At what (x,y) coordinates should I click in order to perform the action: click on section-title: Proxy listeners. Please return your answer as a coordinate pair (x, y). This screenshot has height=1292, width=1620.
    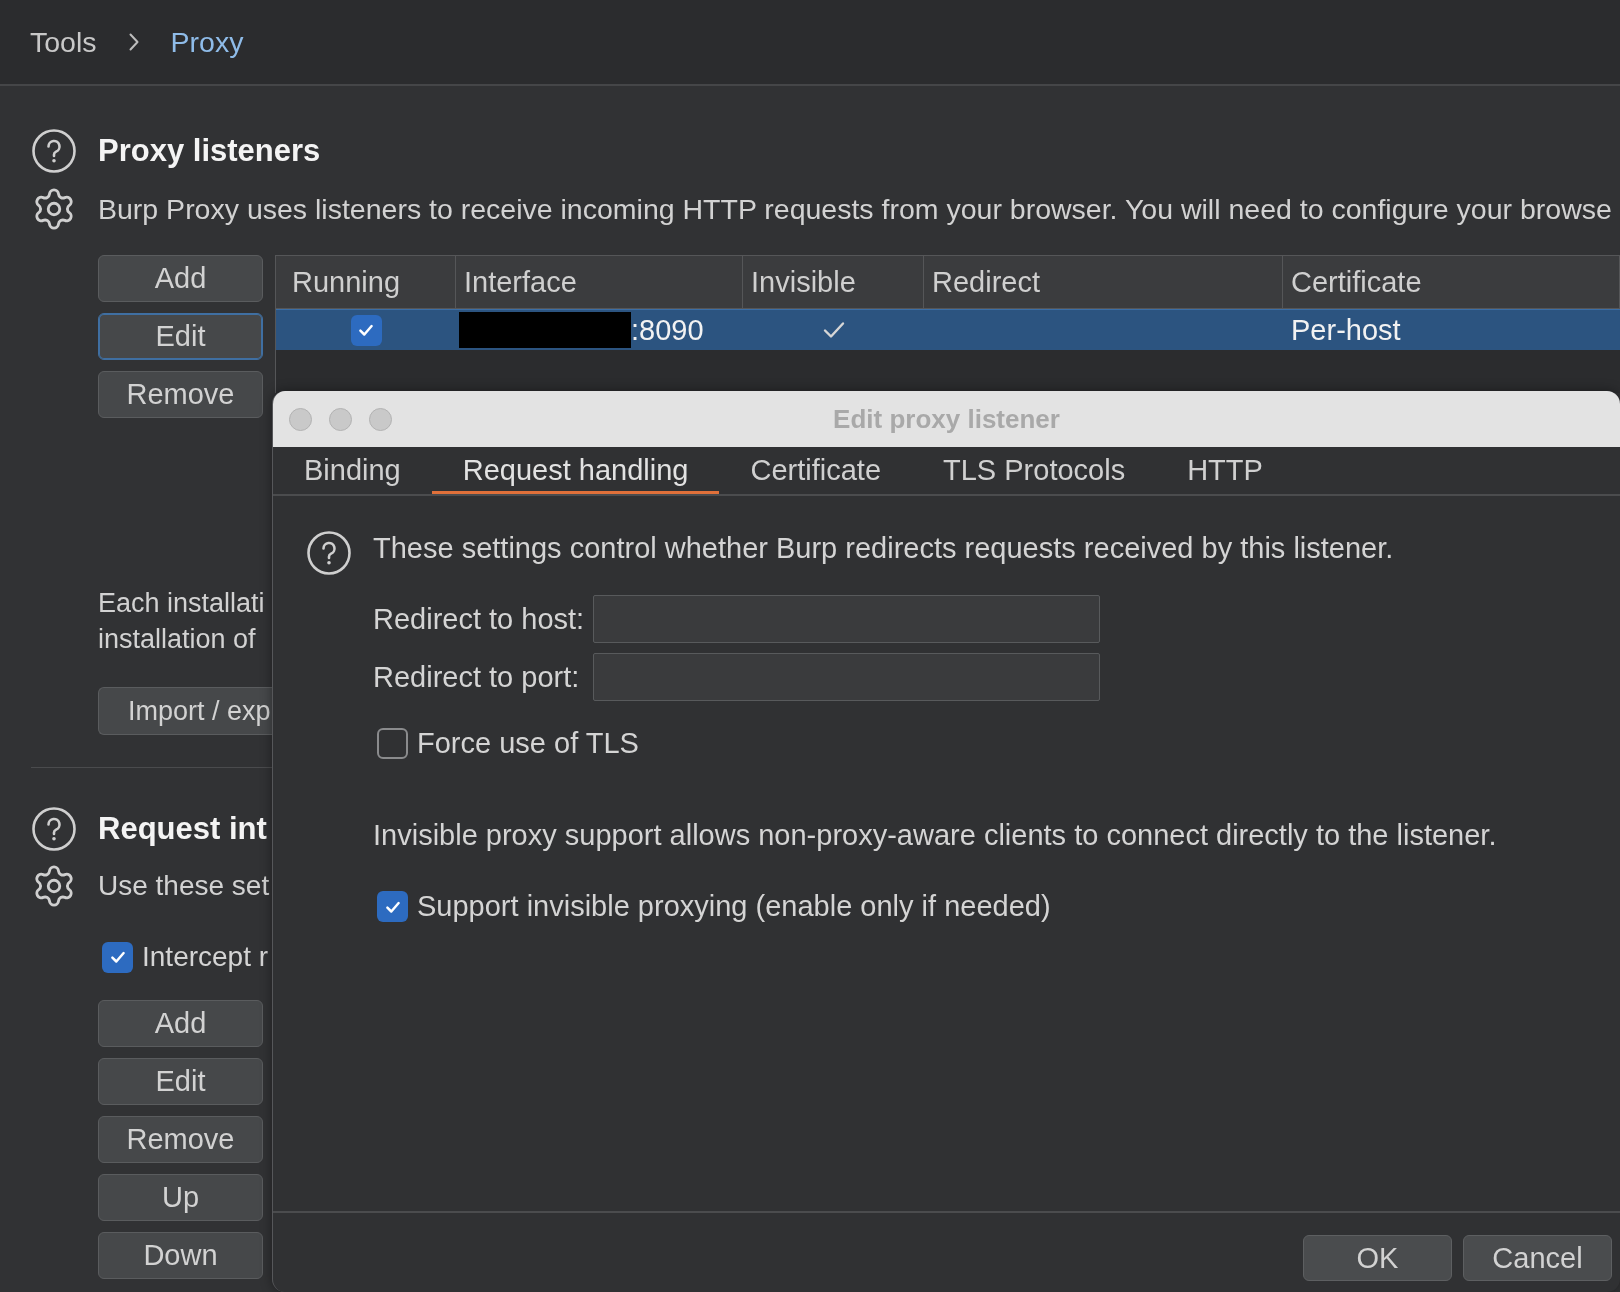
    Looking at the image, I should click on (209, 151).